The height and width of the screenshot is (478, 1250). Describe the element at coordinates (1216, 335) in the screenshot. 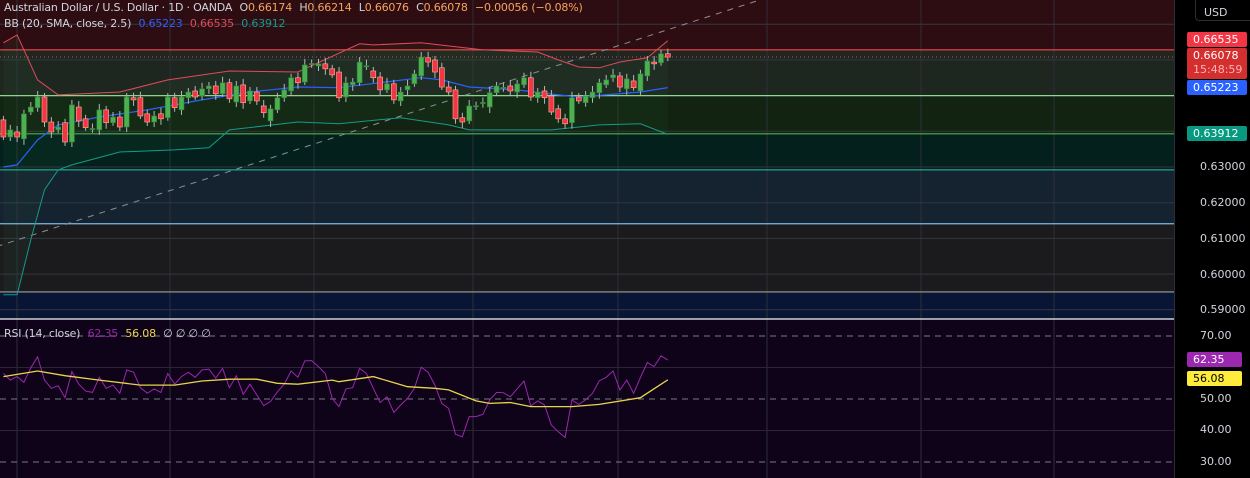

I see `rsi-tick: 70.00` at that location.